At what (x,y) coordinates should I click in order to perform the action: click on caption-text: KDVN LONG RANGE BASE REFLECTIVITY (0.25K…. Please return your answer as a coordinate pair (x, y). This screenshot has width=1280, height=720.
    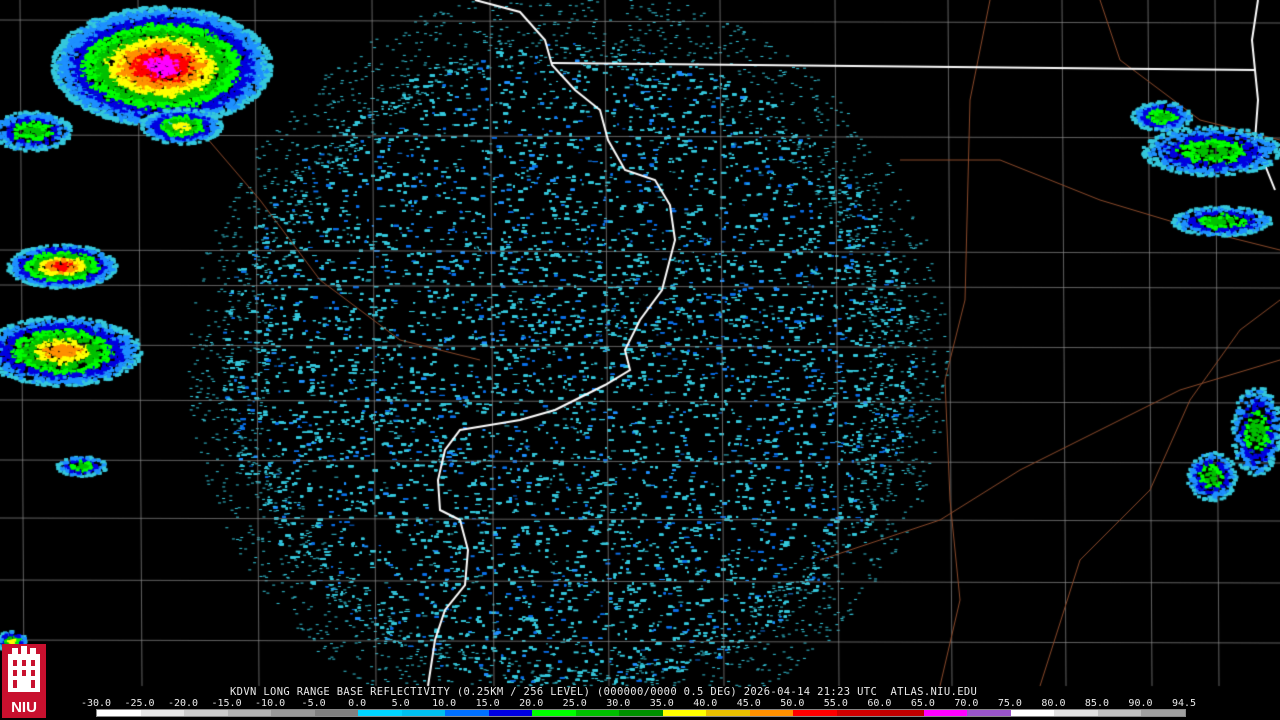
    Looking at the image, I should click on (604, 692).